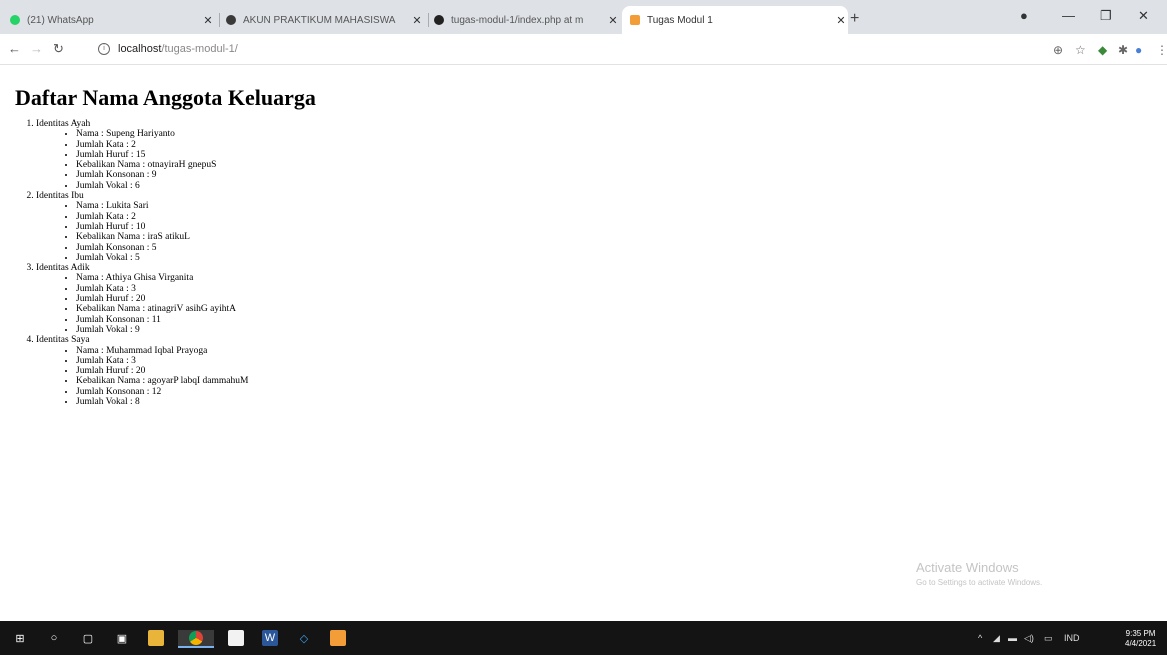 Image resolution: width=1167 pixels, height=655 pixels. What do you see at coordinates (1138, 50) in the screenshot?
I see `account-icon: ●` at bounding box center [1138, 50].